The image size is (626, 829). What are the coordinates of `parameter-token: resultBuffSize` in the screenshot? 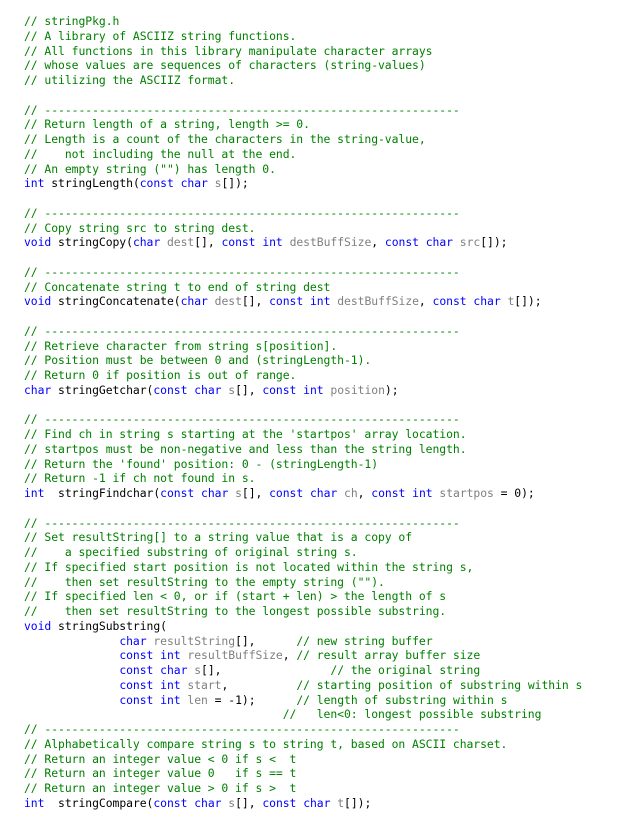 It's located at (235, 655).